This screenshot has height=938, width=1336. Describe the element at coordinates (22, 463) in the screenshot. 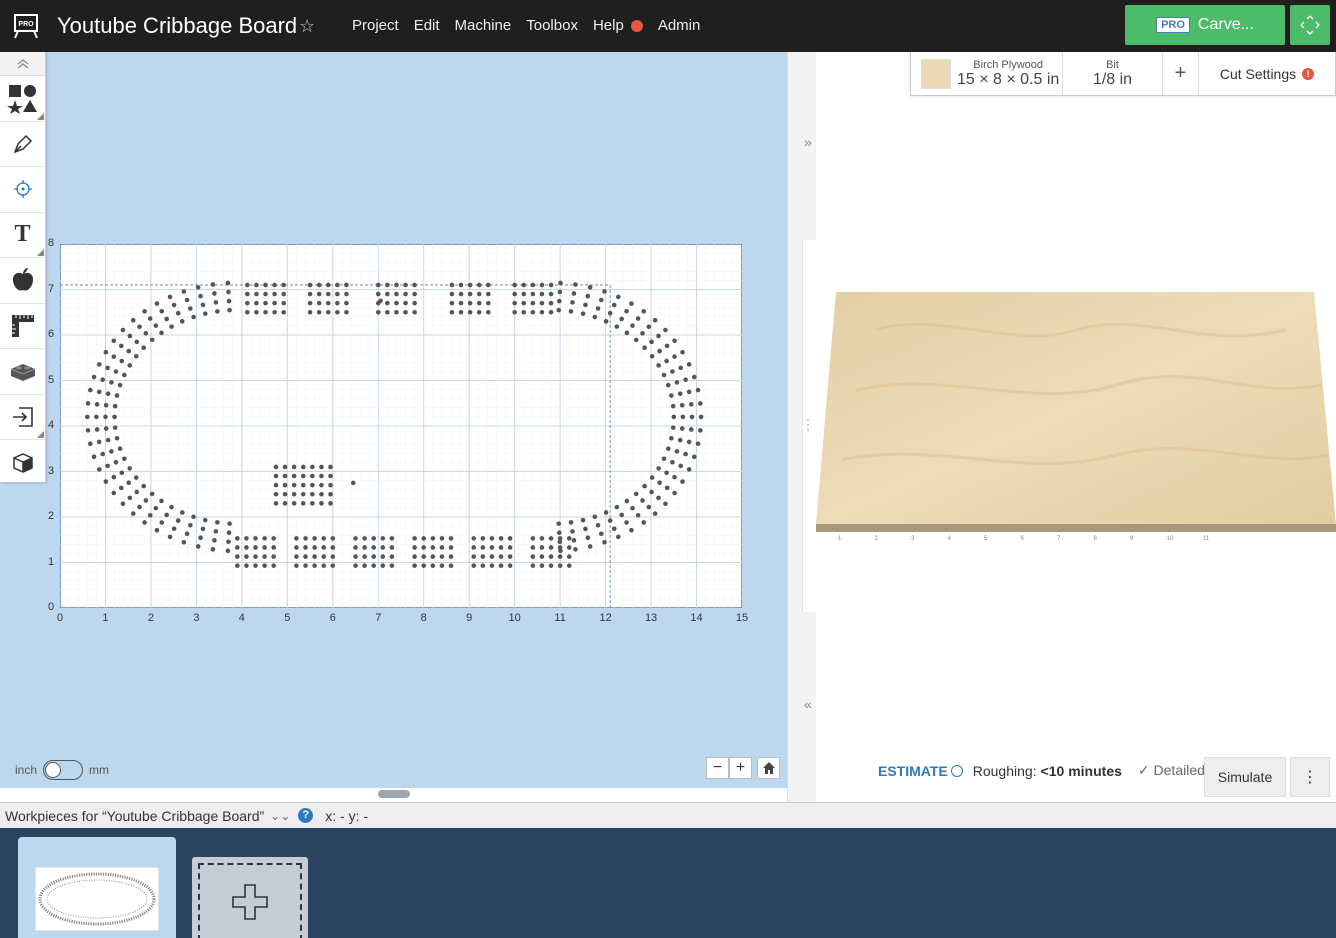

I see `3d-tool` at that location.